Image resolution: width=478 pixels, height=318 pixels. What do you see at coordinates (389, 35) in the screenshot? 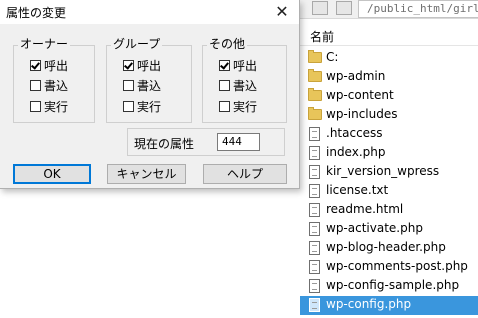
I see `column-header-name: 名前` at bounding box center [389, 35].